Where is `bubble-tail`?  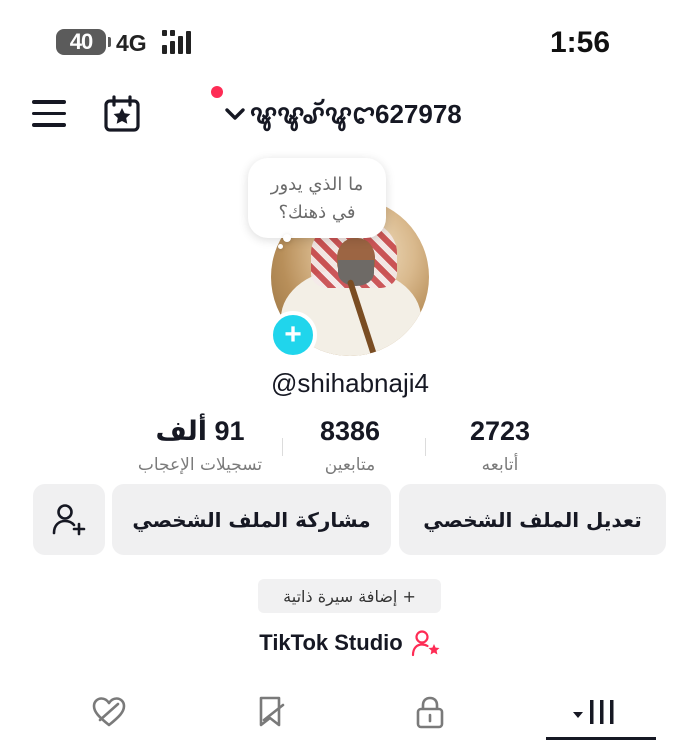 bubble-tail is located at coordinates (287, 238).